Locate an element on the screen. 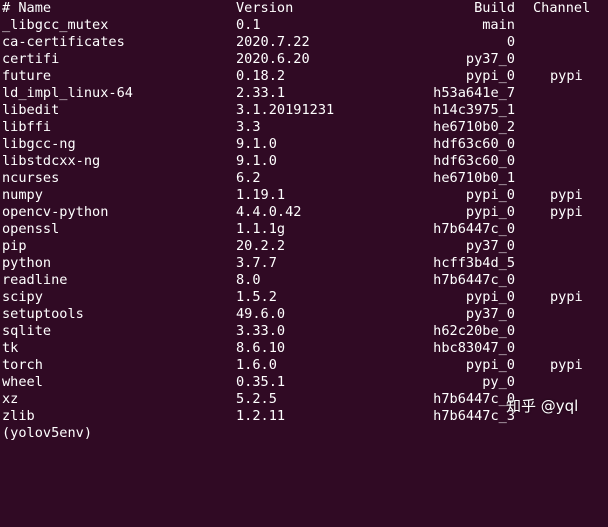  package-row: ncurses 6.2 he6710b0_1 is located at coordinates (304, 178).